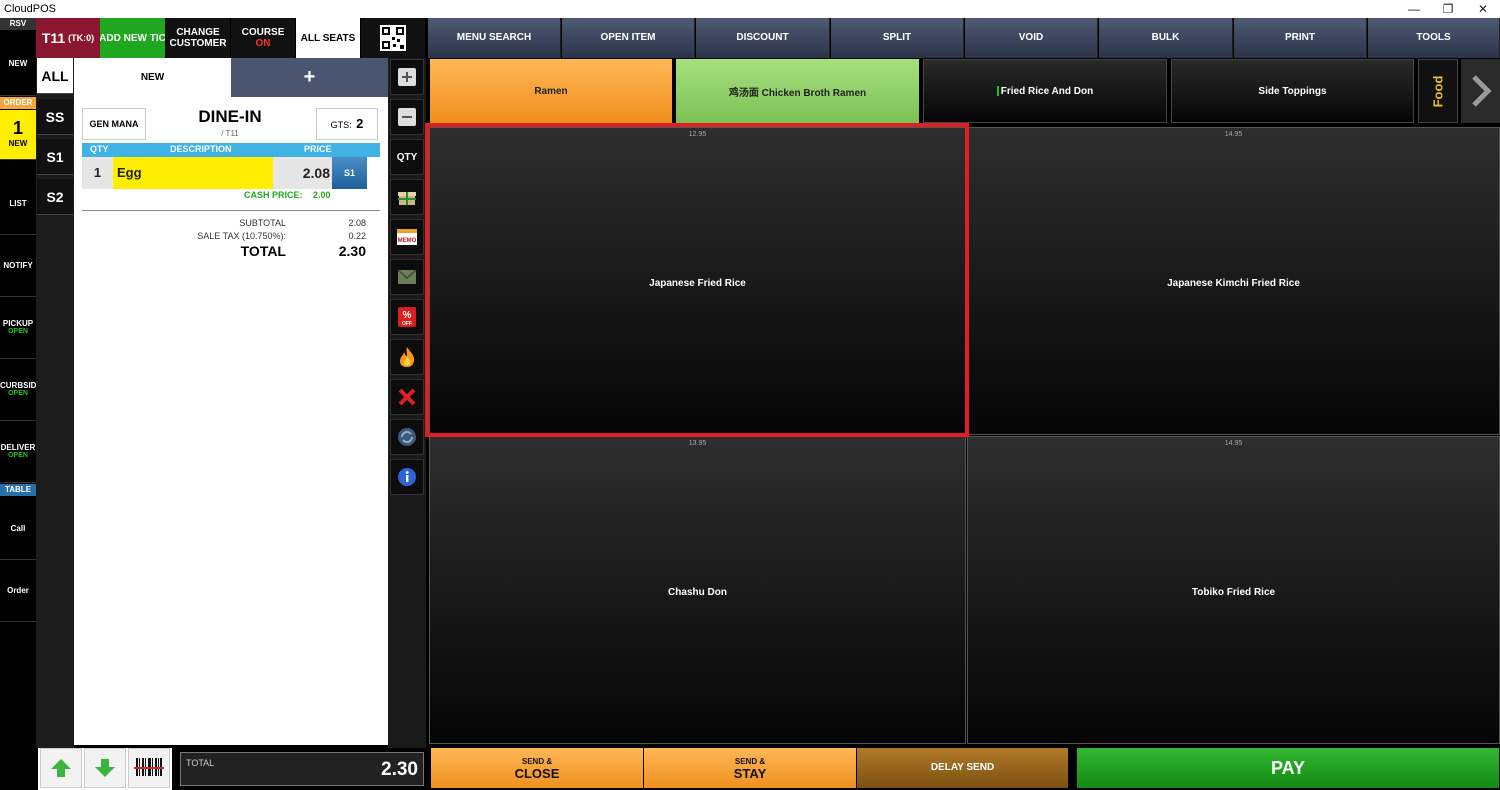 Image resolution: width=1500 pixels, height=790 pixels. I want to click on increase-button, so click(407, 77).